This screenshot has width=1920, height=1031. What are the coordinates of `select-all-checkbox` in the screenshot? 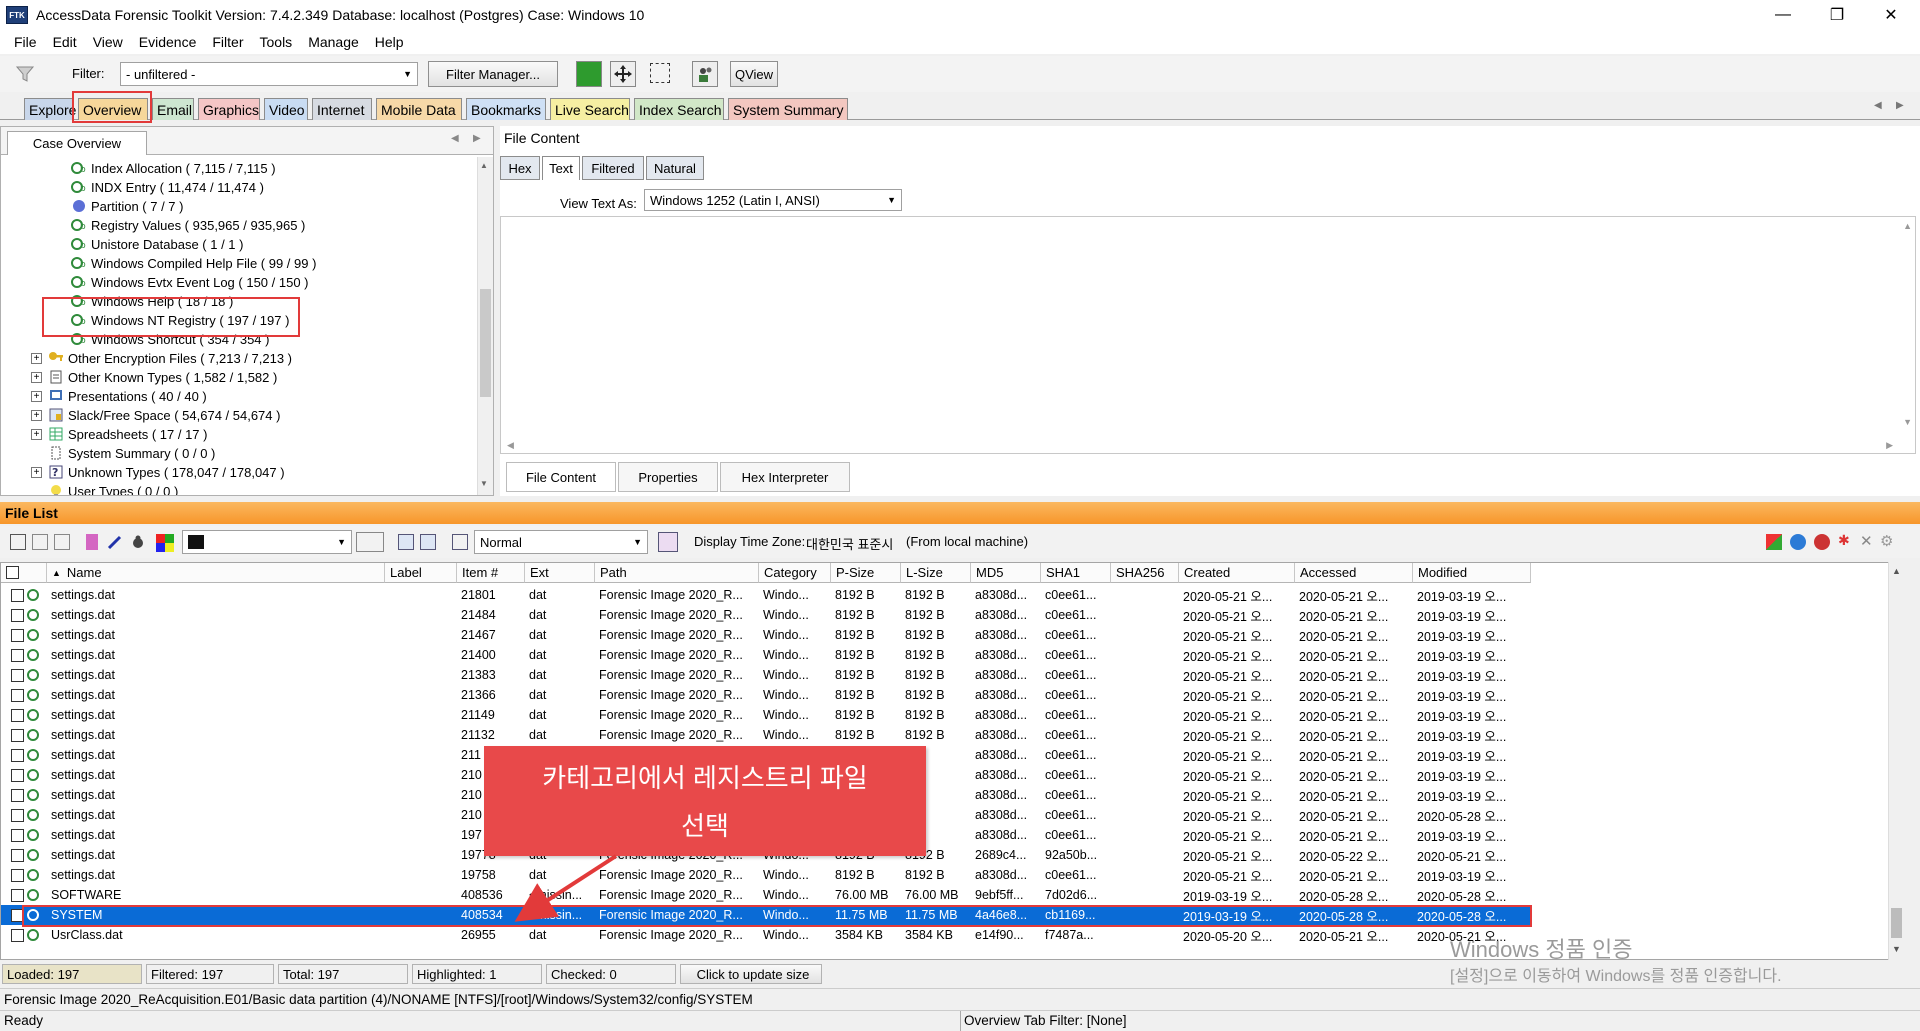 It's located at (24, 573).